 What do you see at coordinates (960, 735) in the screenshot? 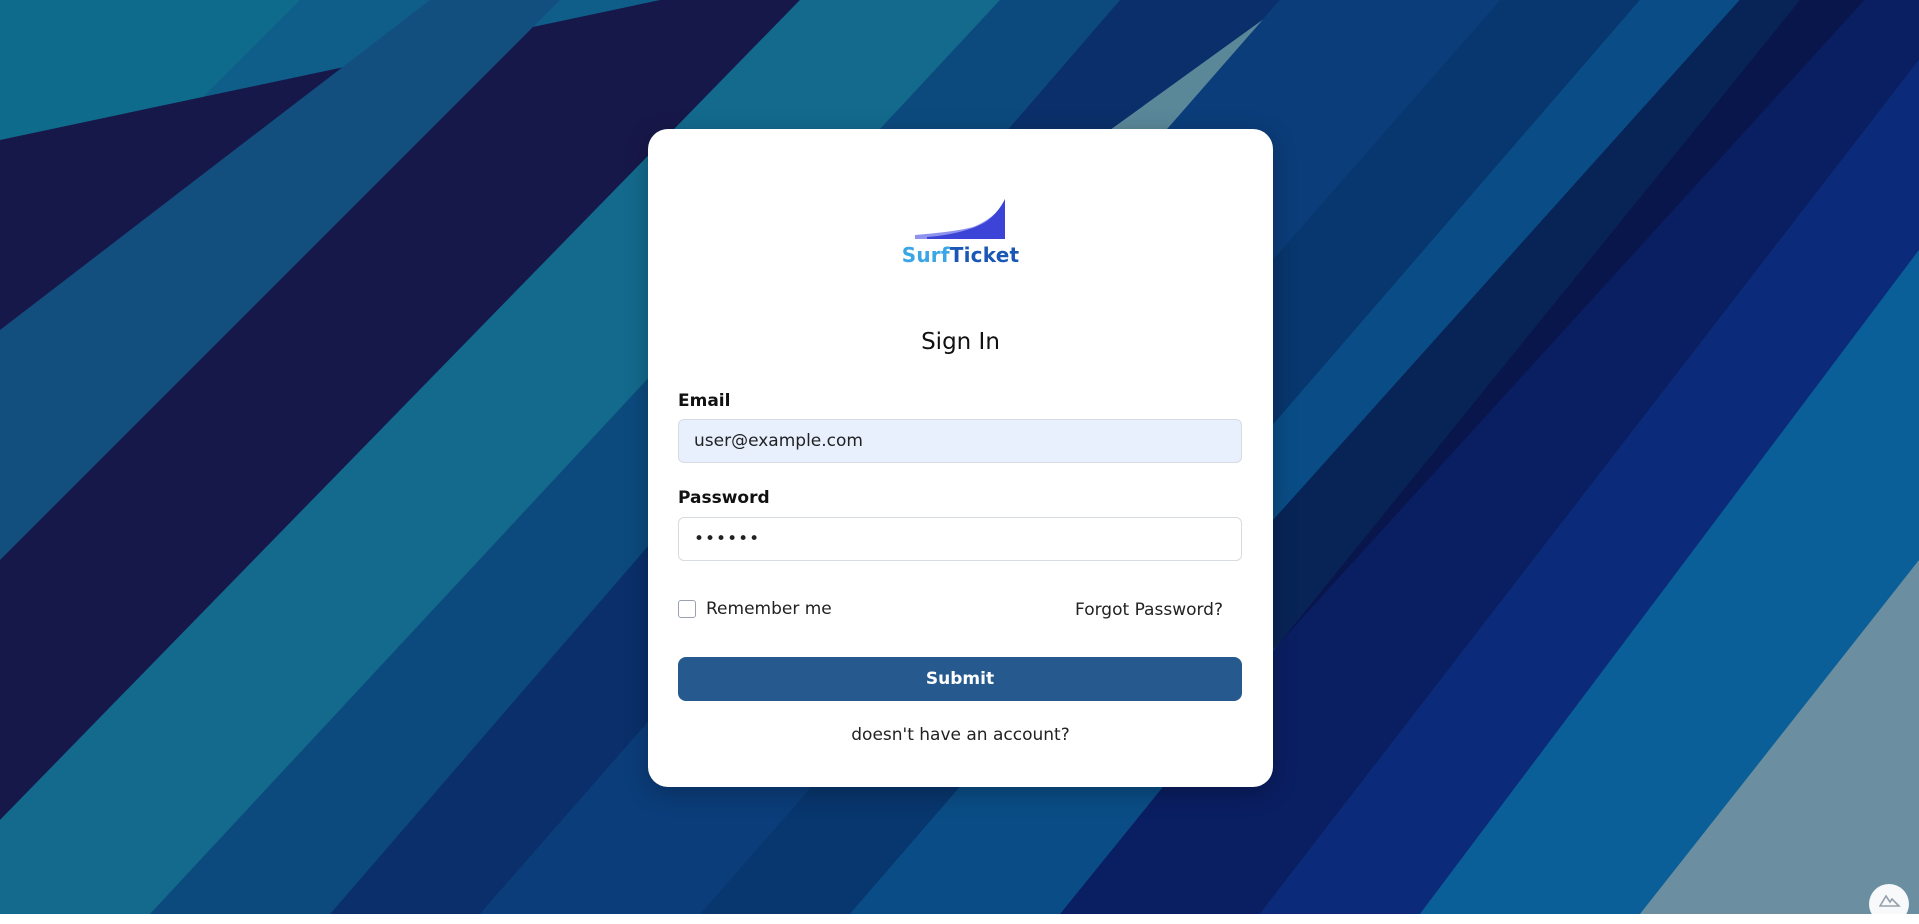
I see `signup-link: doesn't have an account?` at bounding box center [960, 735].